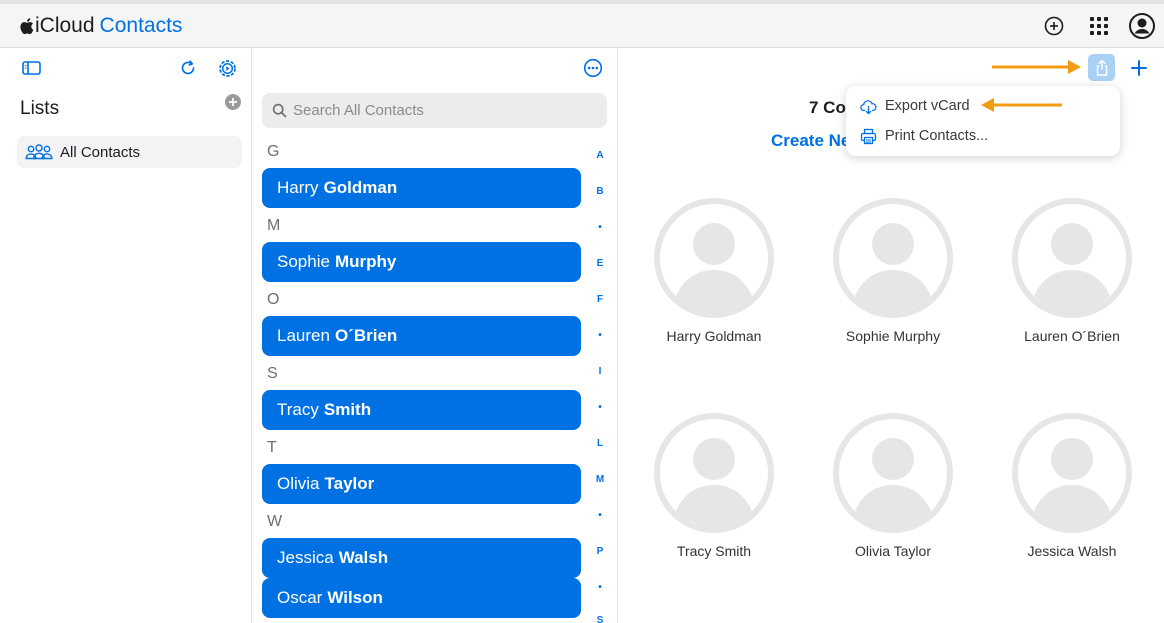 The width and height of the screenshot is (1164, 623). What do you see at coordinates (366, 335) in the screenshot?
I see `contact-last-name: O´Brien` at bounding box center [366, 335].